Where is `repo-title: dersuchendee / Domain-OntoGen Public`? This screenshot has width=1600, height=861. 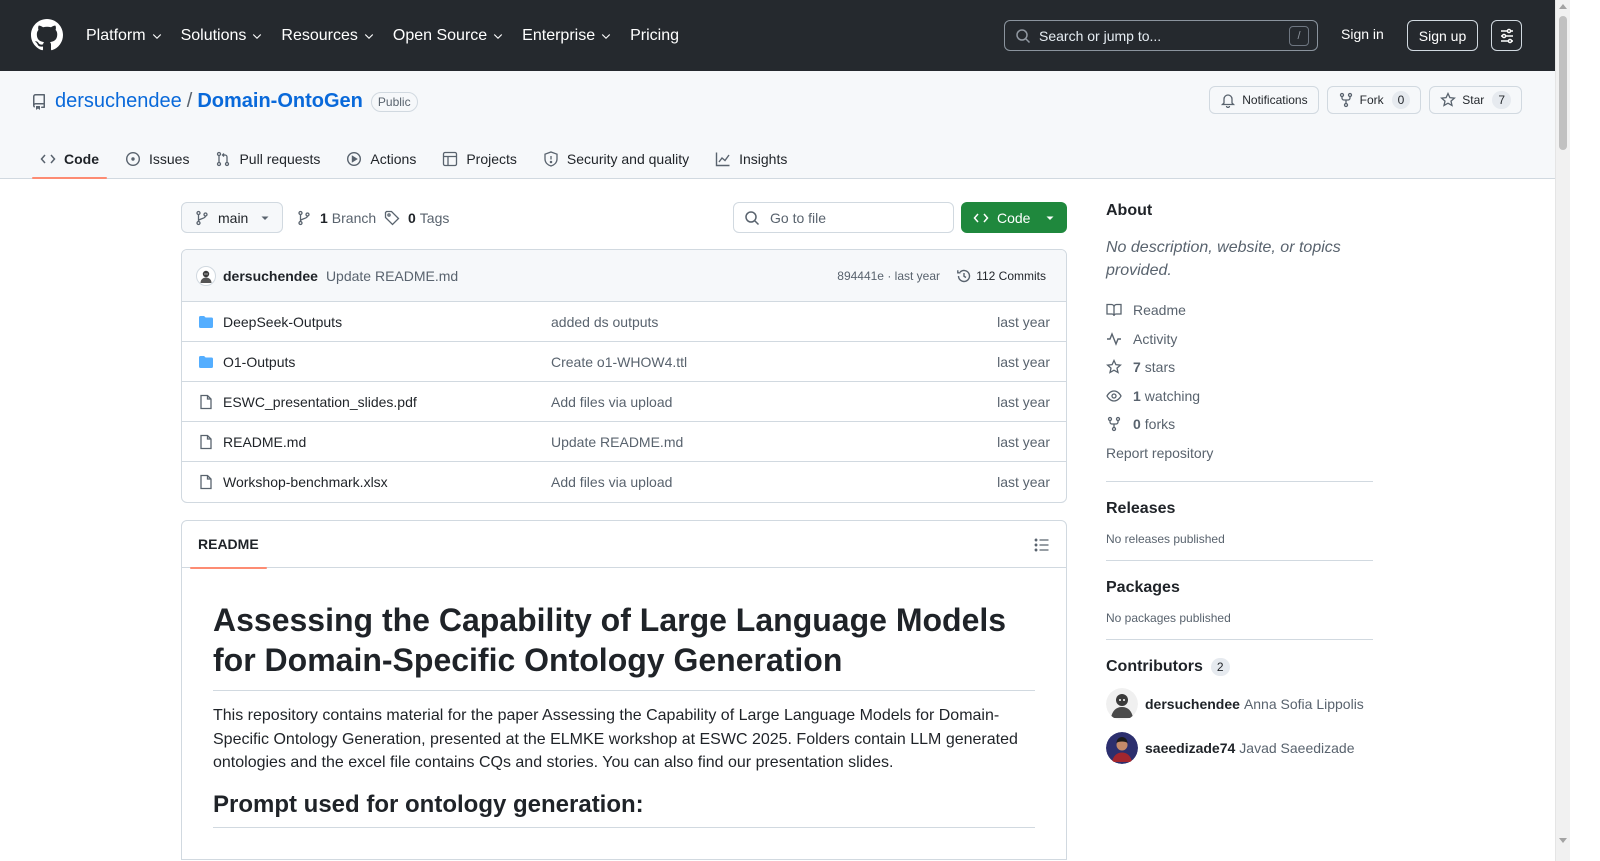
repo-title: dersuchendee / Domain-OntoGen Public is located at coordinates (224, 101).